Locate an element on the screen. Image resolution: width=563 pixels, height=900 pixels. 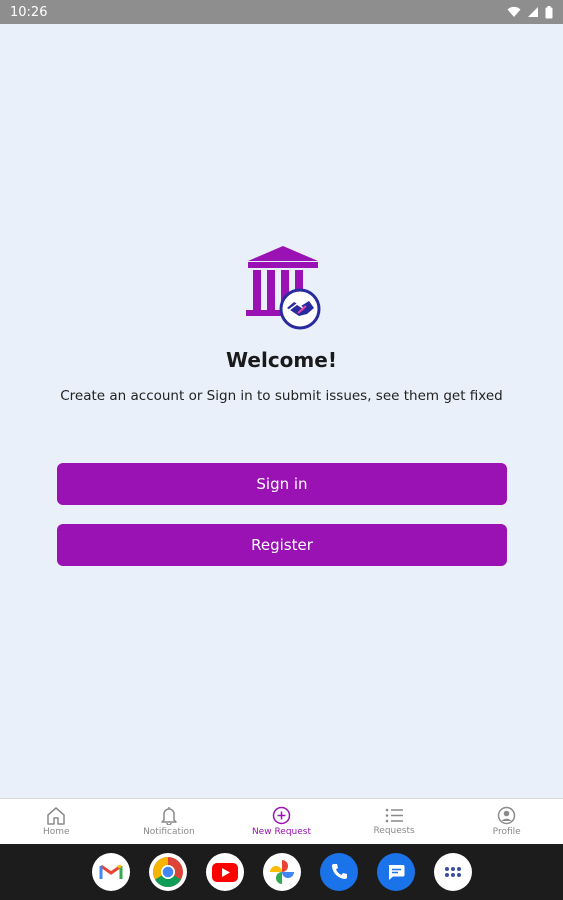
profile-icon is located at coordinates (506, 815).